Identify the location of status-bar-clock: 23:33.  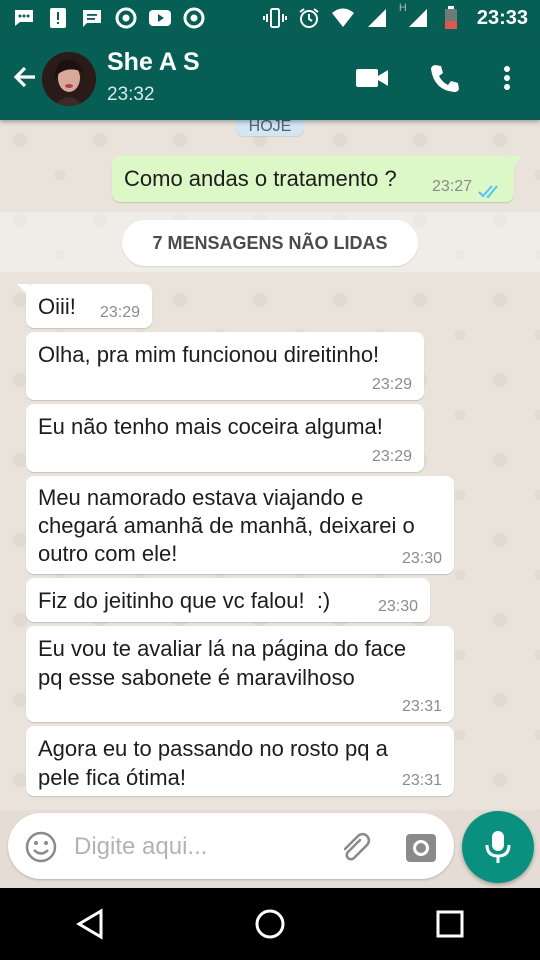
(502, 17).